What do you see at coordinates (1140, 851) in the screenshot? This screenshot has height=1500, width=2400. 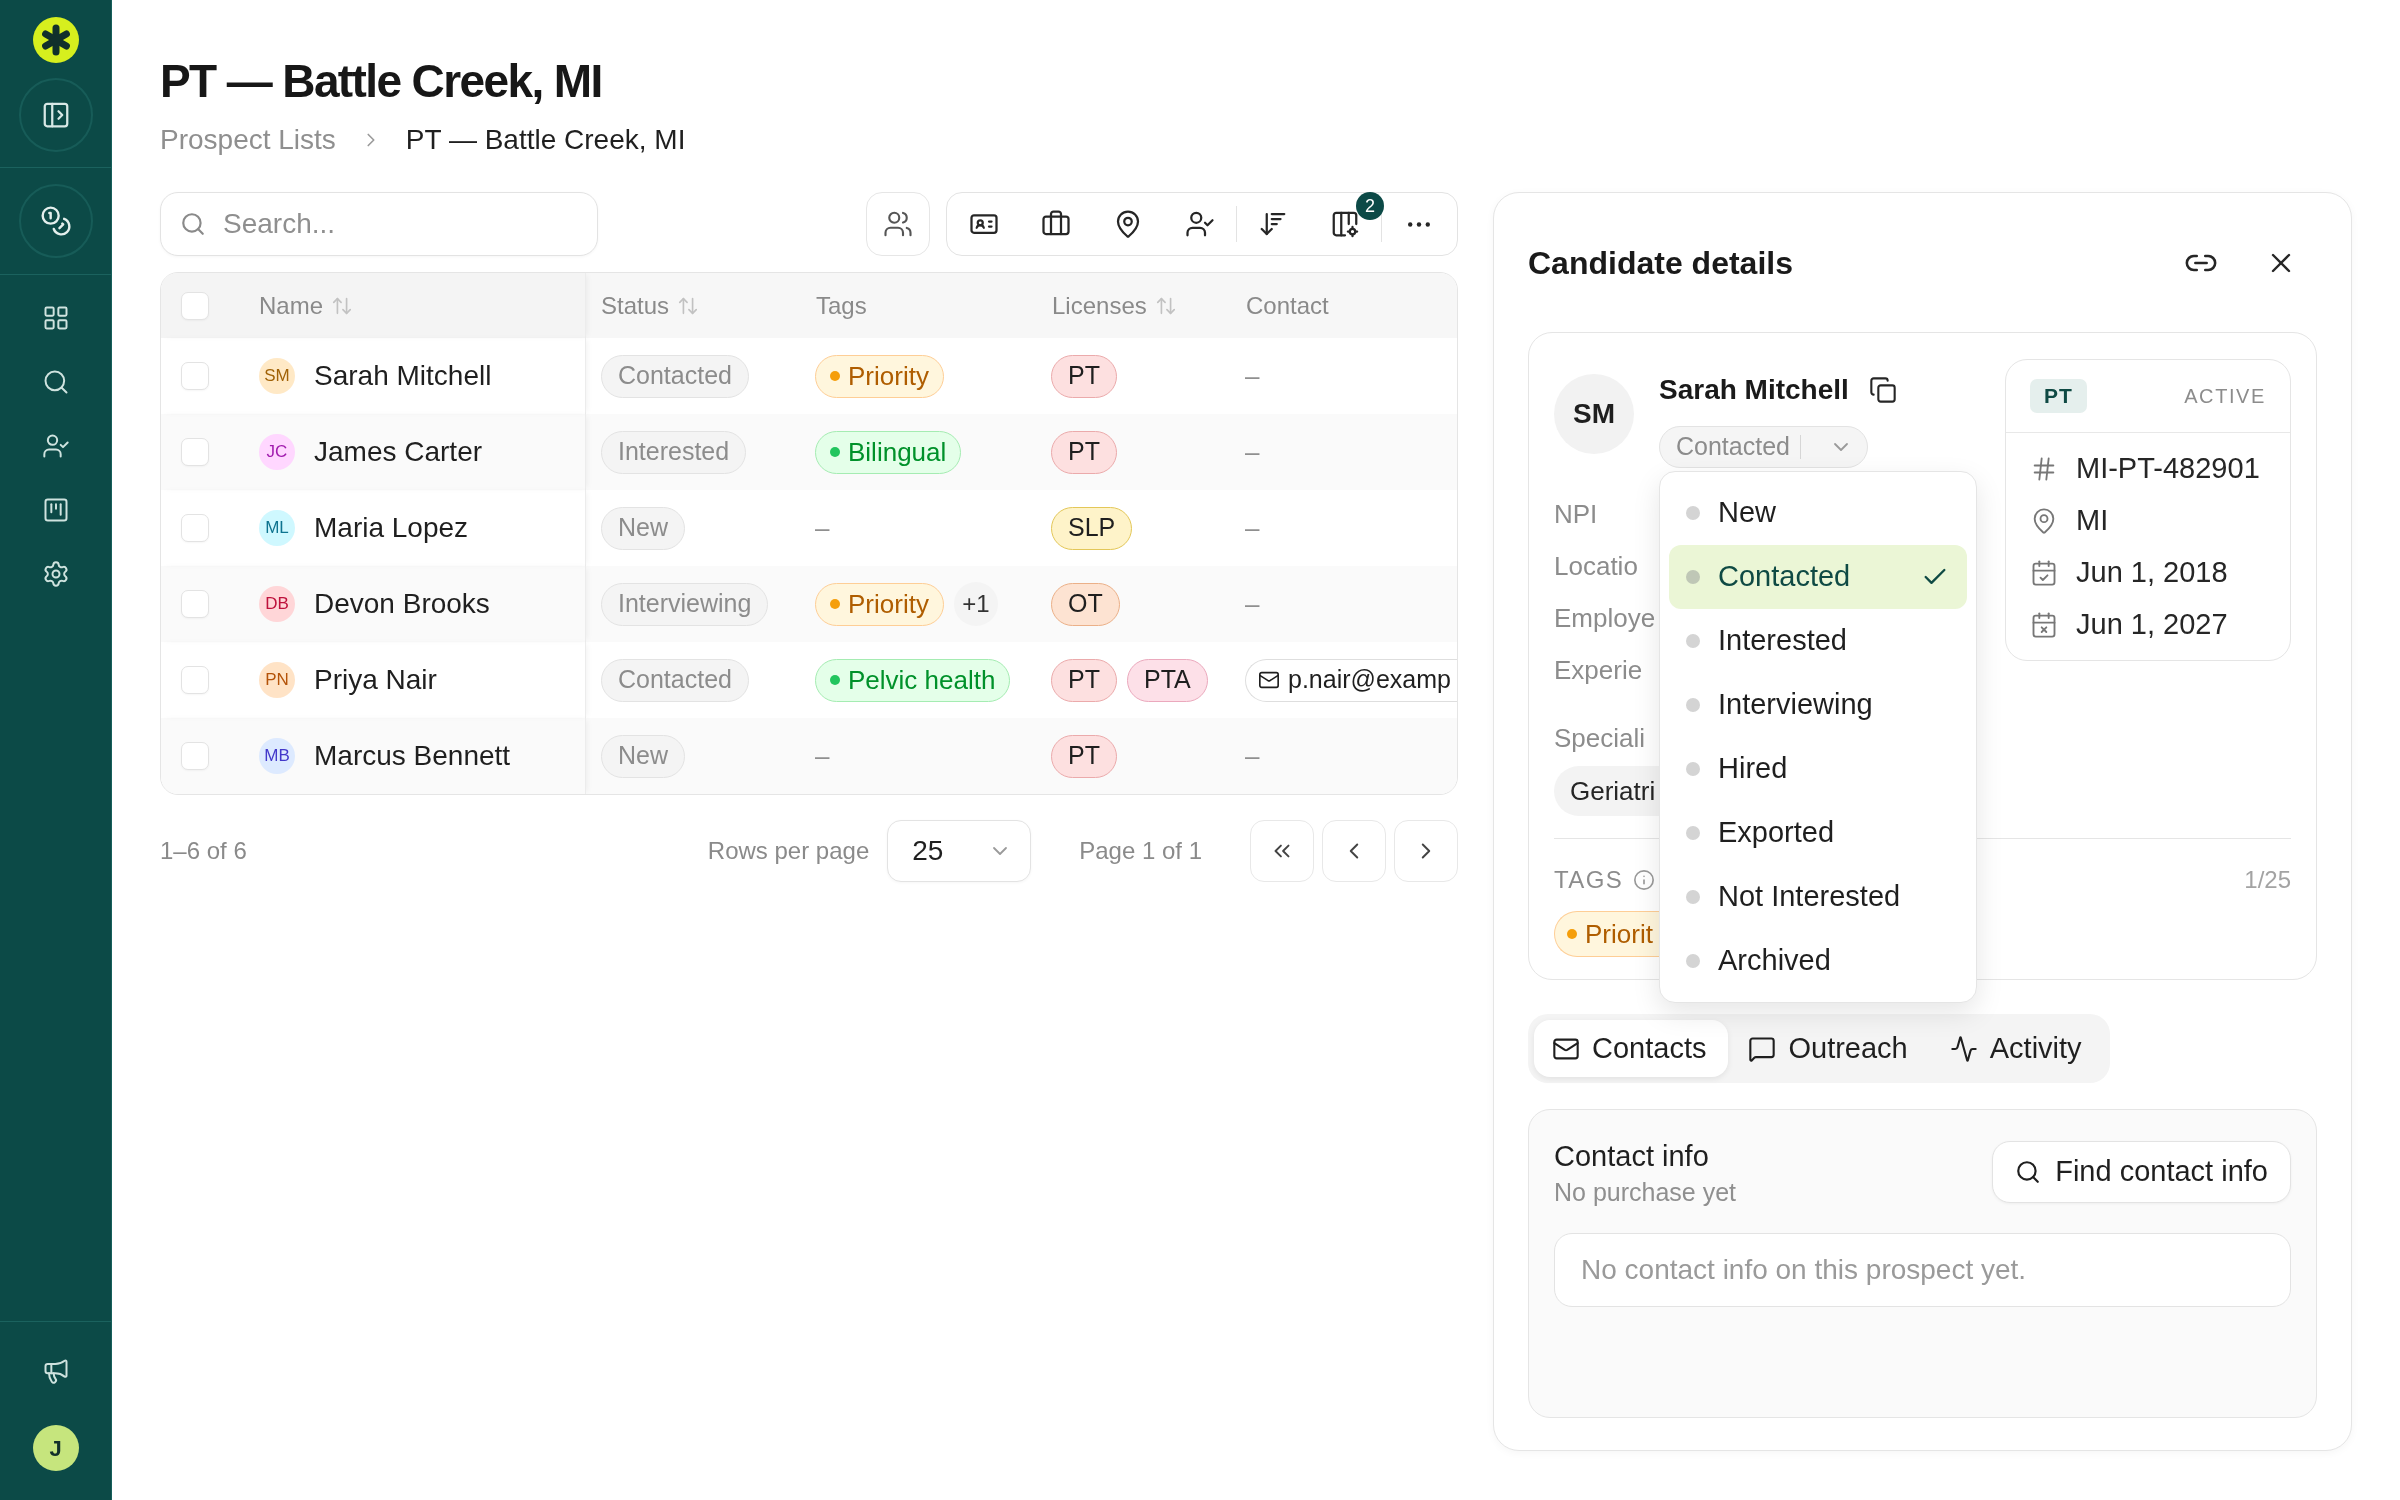 I see `page-indicator: Page 1 of 1` at bounding box center [1140, 851].